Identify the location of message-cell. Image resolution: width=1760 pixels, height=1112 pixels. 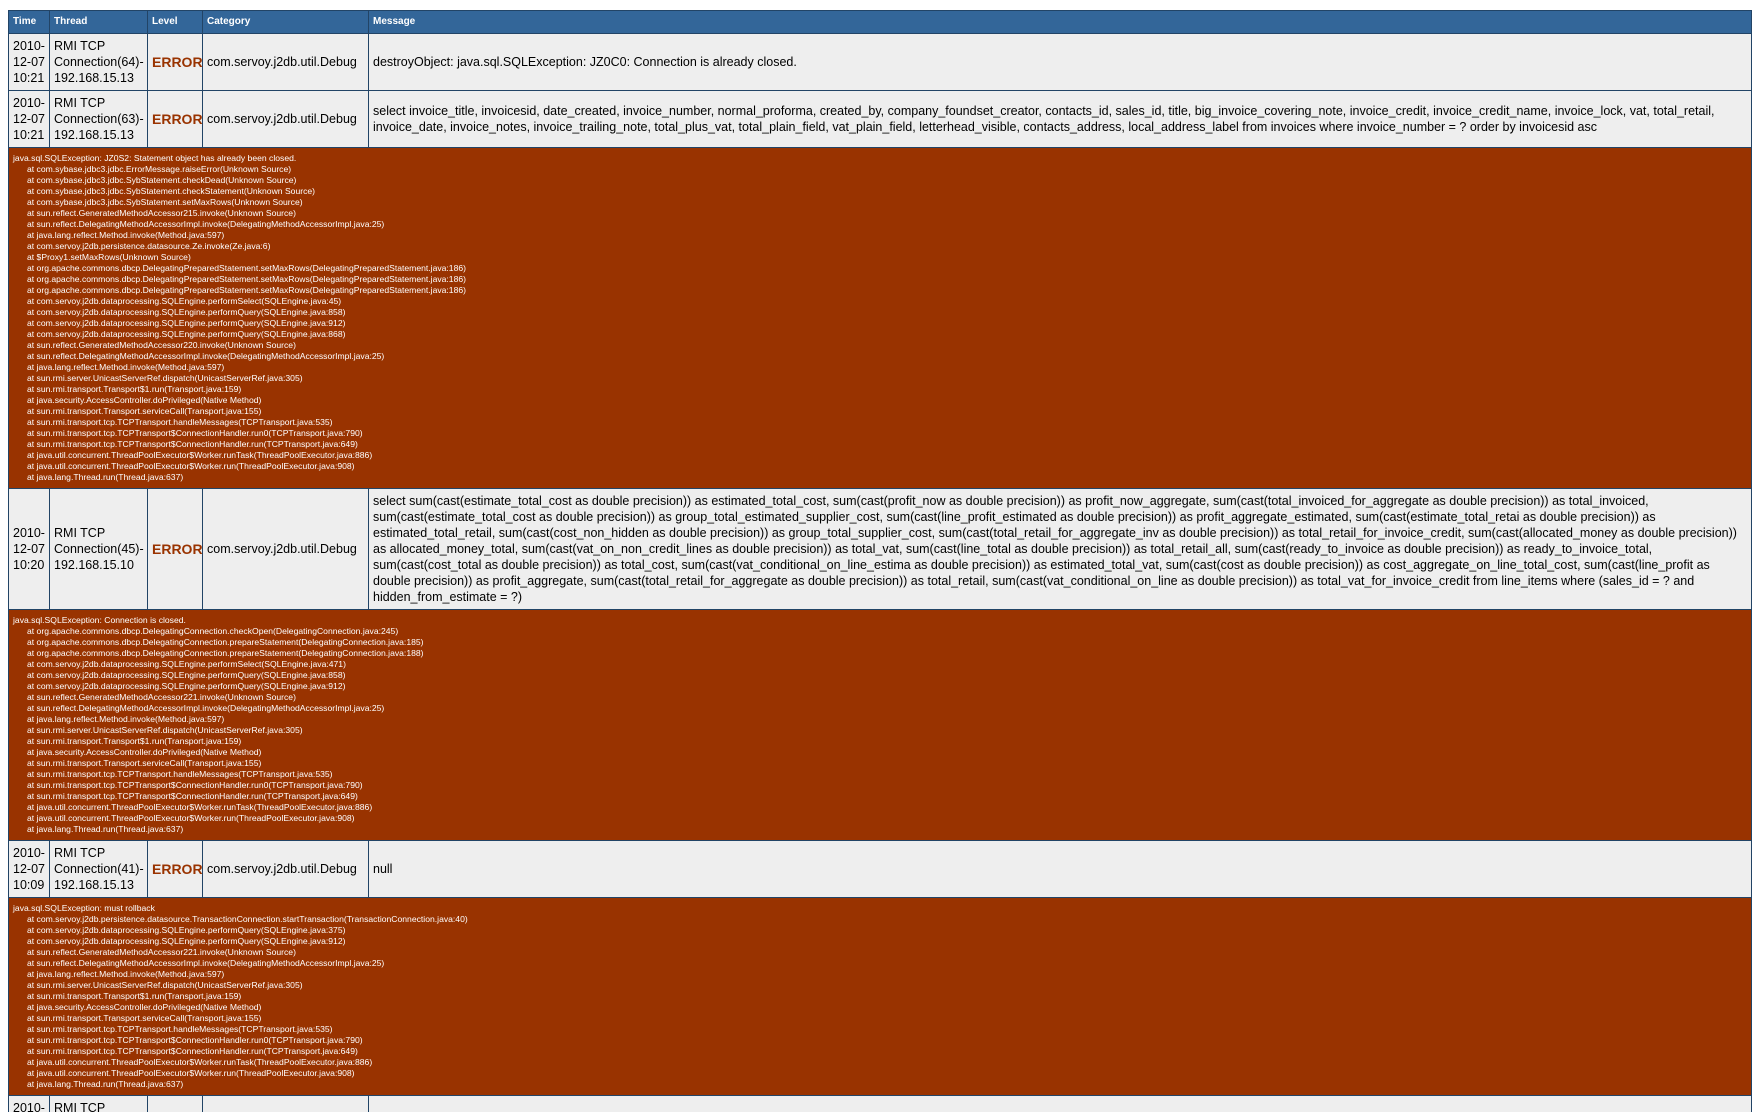
(1060, 1104).